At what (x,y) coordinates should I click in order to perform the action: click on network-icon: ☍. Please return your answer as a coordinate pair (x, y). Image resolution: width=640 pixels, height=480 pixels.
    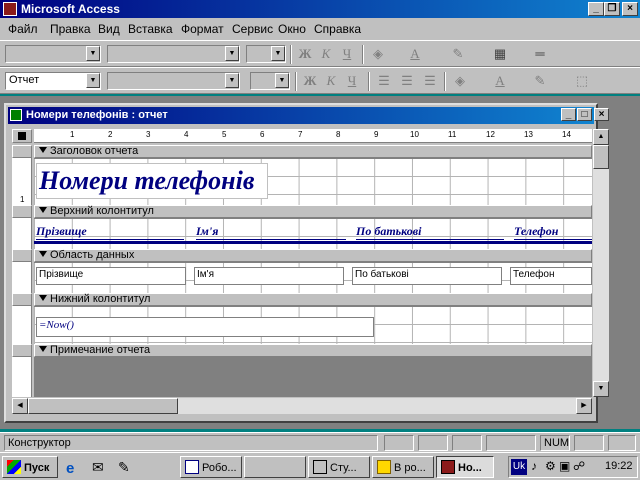
    Looking at the image, I should click on (579, 466).